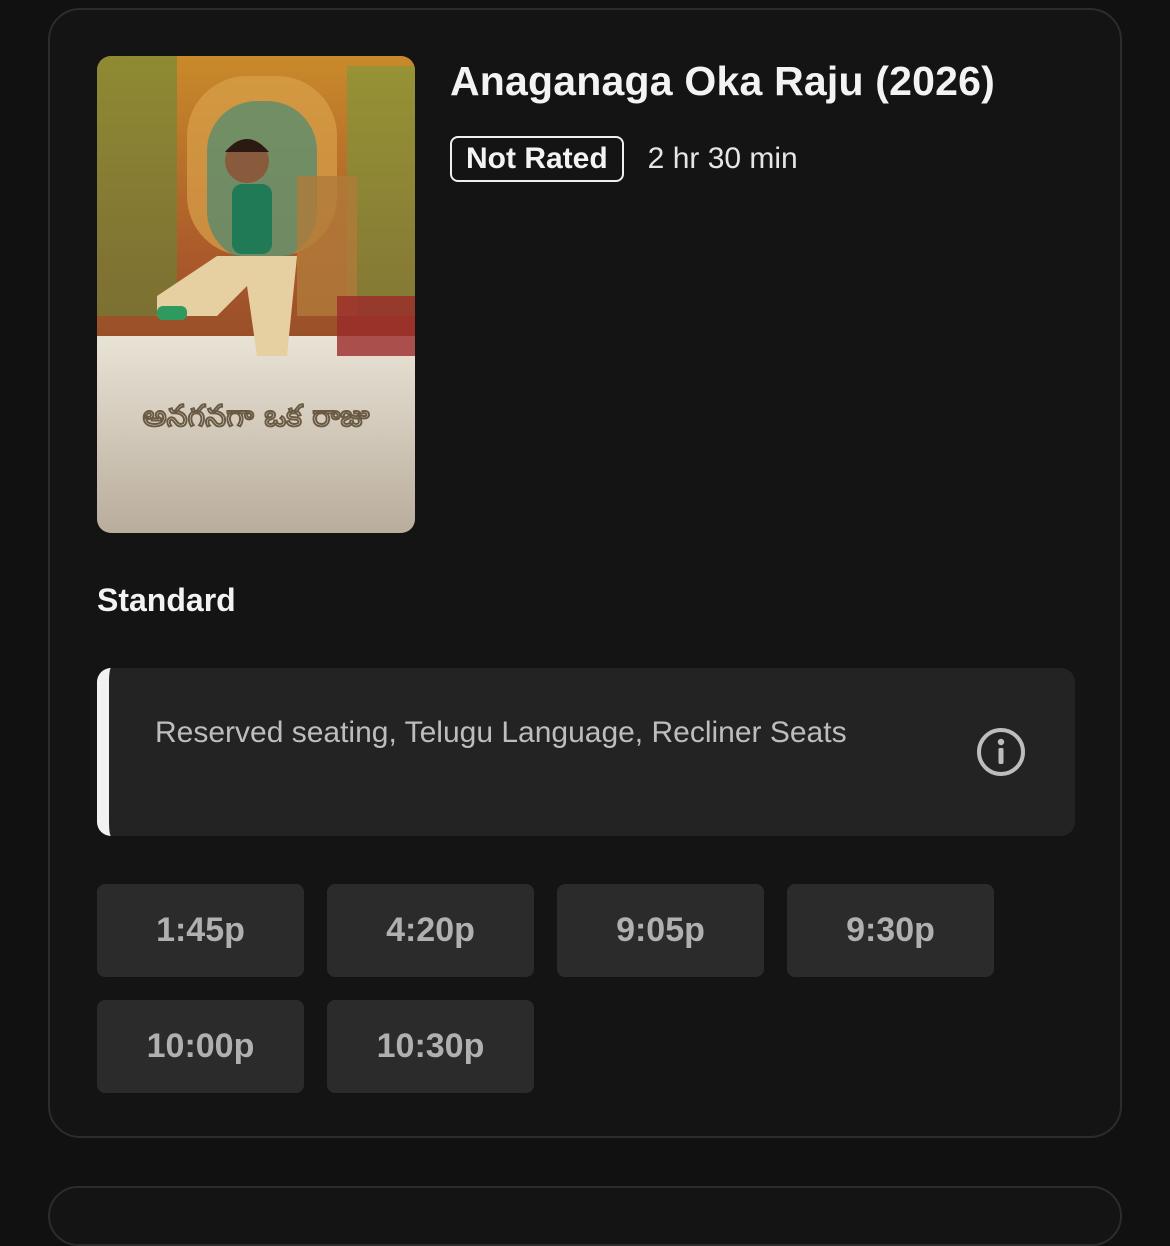  Describe the element at coordinates (890, 930) in the screenshot. I see `showtime-button: 9:30p` at that location.